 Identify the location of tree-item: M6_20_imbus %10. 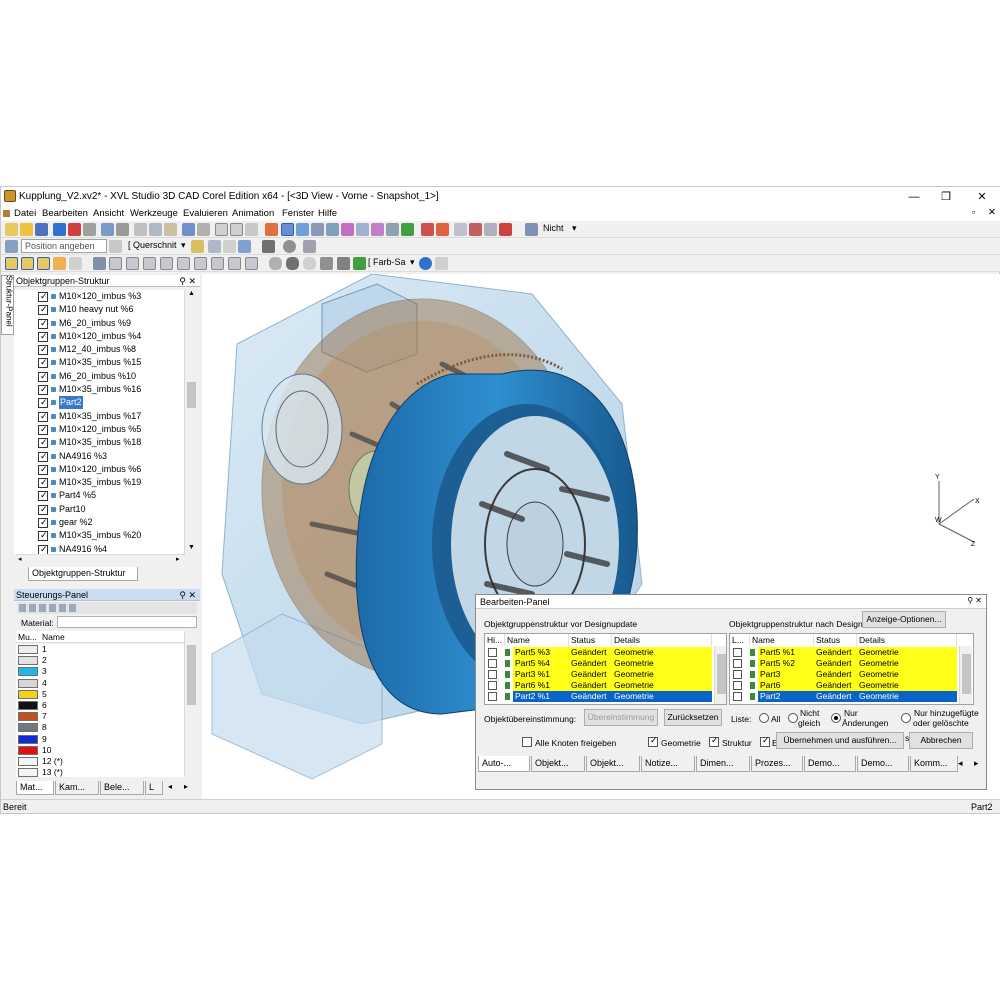
(100, 376).